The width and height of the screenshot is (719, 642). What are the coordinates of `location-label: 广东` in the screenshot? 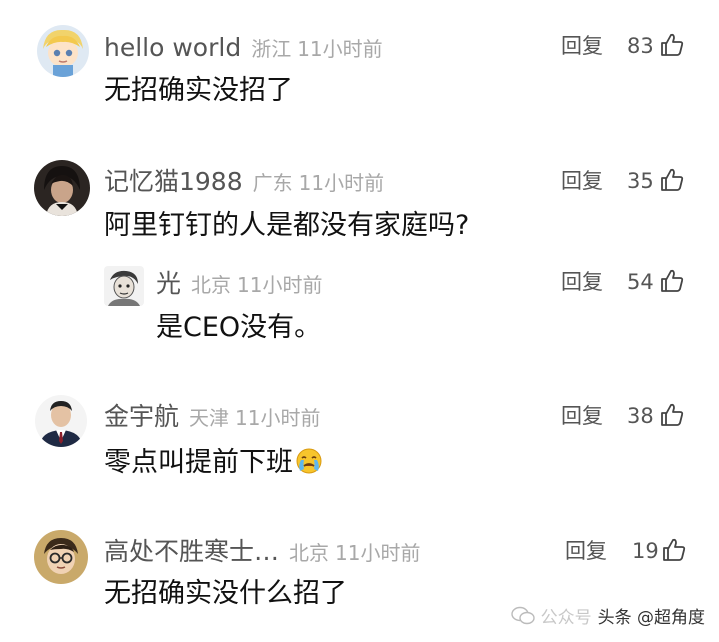 It's located at (272, 183).